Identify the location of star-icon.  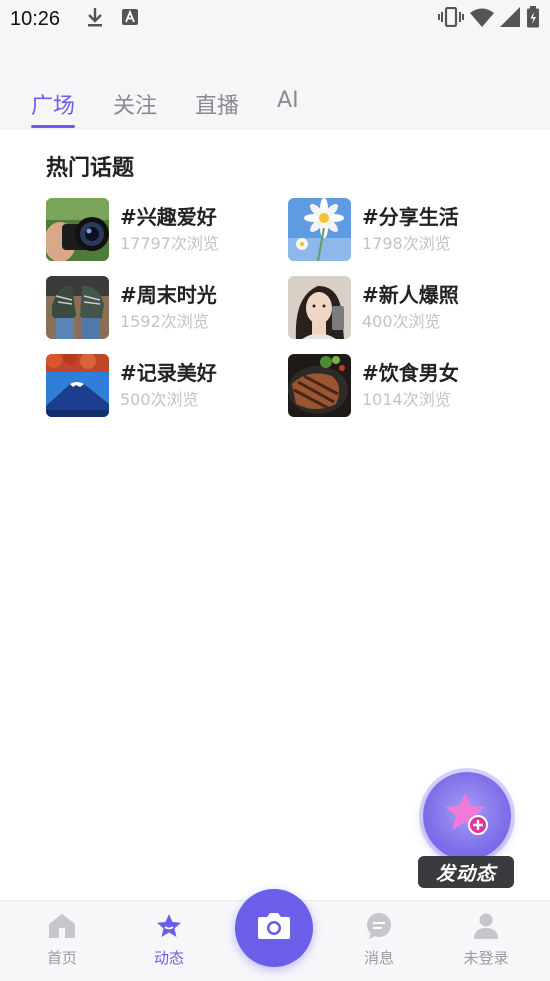
(169, 928).